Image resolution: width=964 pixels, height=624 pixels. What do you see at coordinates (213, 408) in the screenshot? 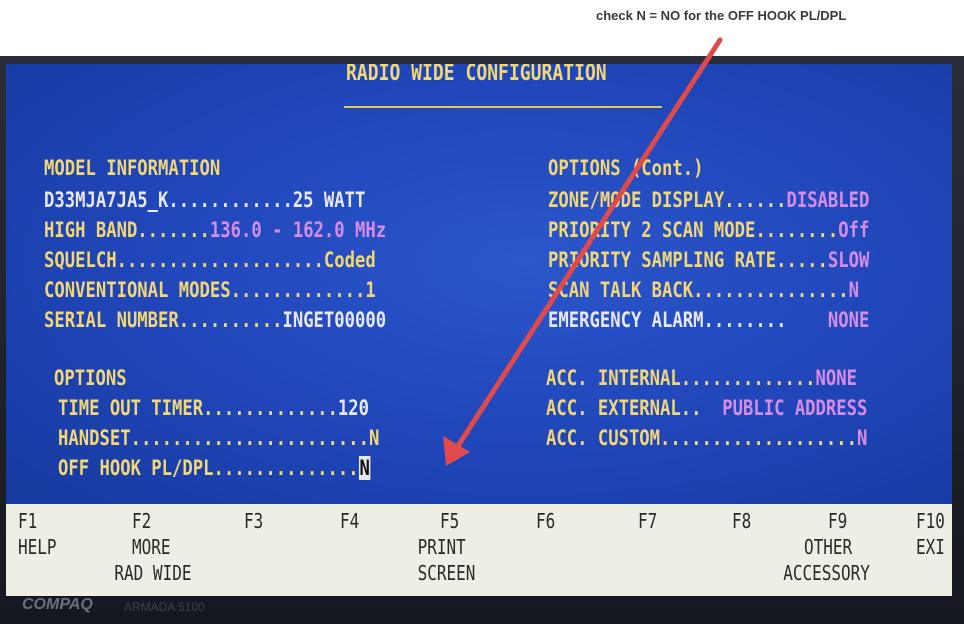
I see `timeout-timer-row: TIME OUT TIMER.............120` at bounding box center [213, 408].